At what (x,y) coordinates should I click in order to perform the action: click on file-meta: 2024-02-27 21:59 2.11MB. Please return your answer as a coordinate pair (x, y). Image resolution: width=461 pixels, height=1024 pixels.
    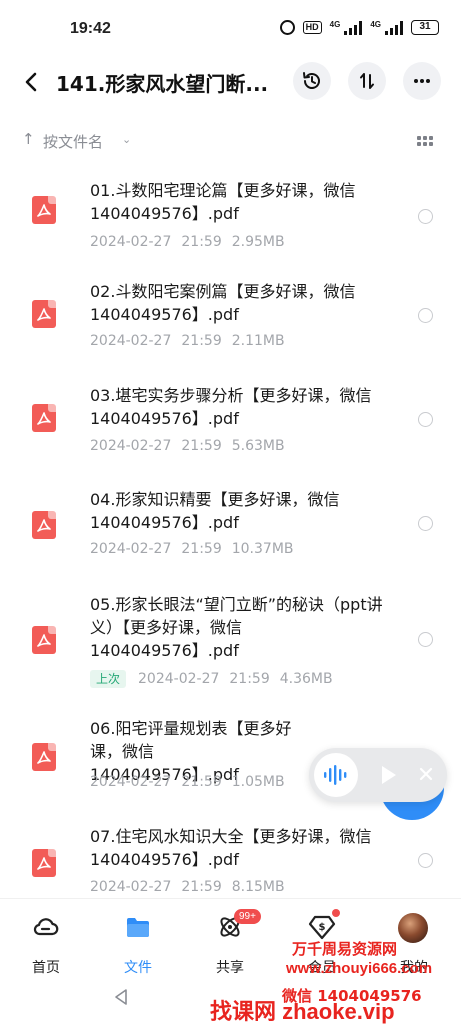
    Looking at the image, I should click on (187, 341).